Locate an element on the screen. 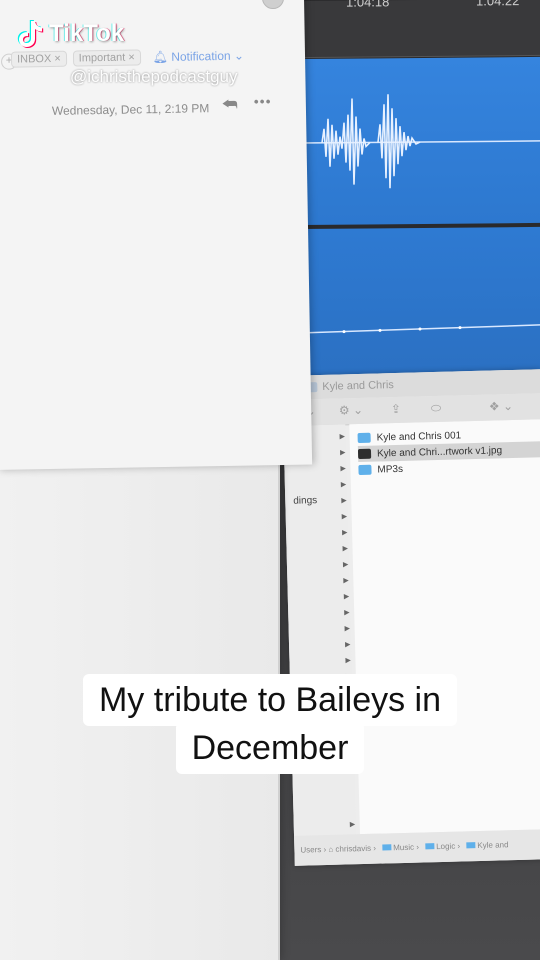 The image size is (540, 960). notification-label: Notification is located at coordinates (201, 56).